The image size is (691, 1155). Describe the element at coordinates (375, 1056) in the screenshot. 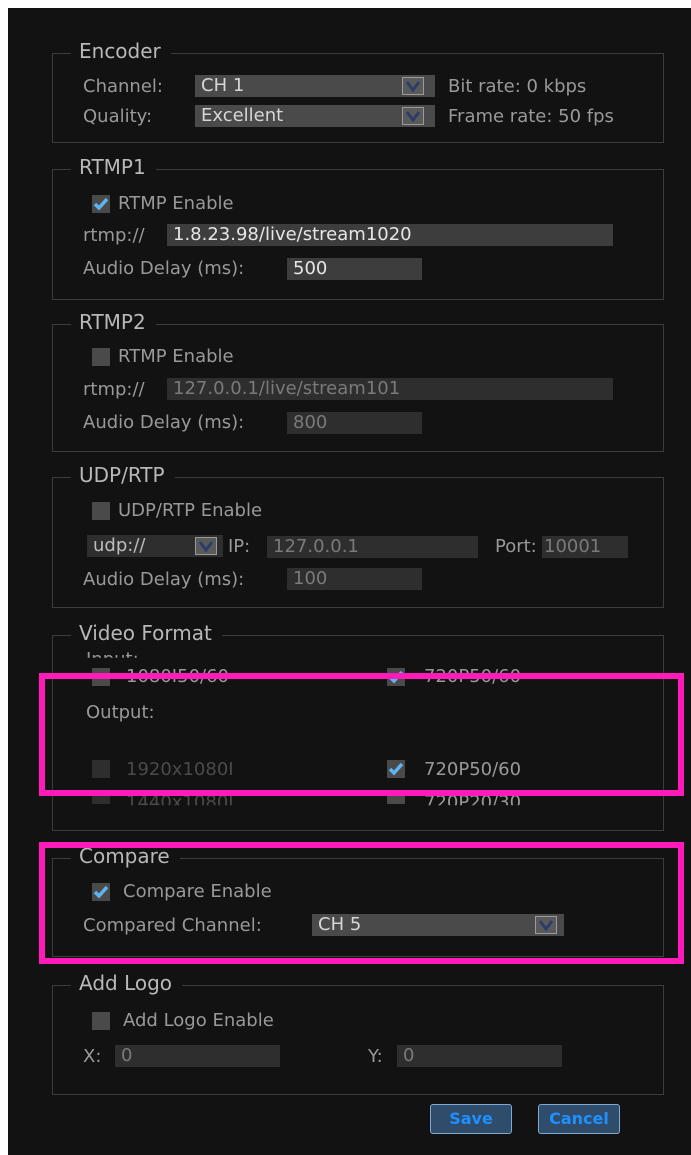

I see `logo-y-label: Y:` at that location.